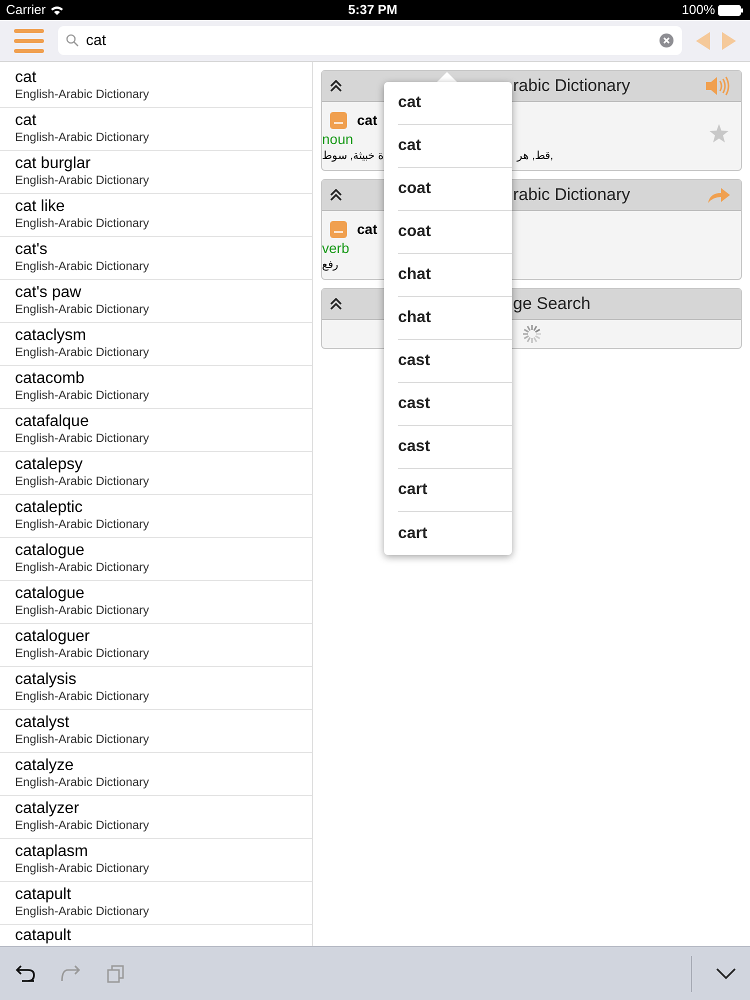  What do you see at coordinates (373, 10) in the screenshot?
I see `clock: 5:37 PM` at bounding box center [373, 10].